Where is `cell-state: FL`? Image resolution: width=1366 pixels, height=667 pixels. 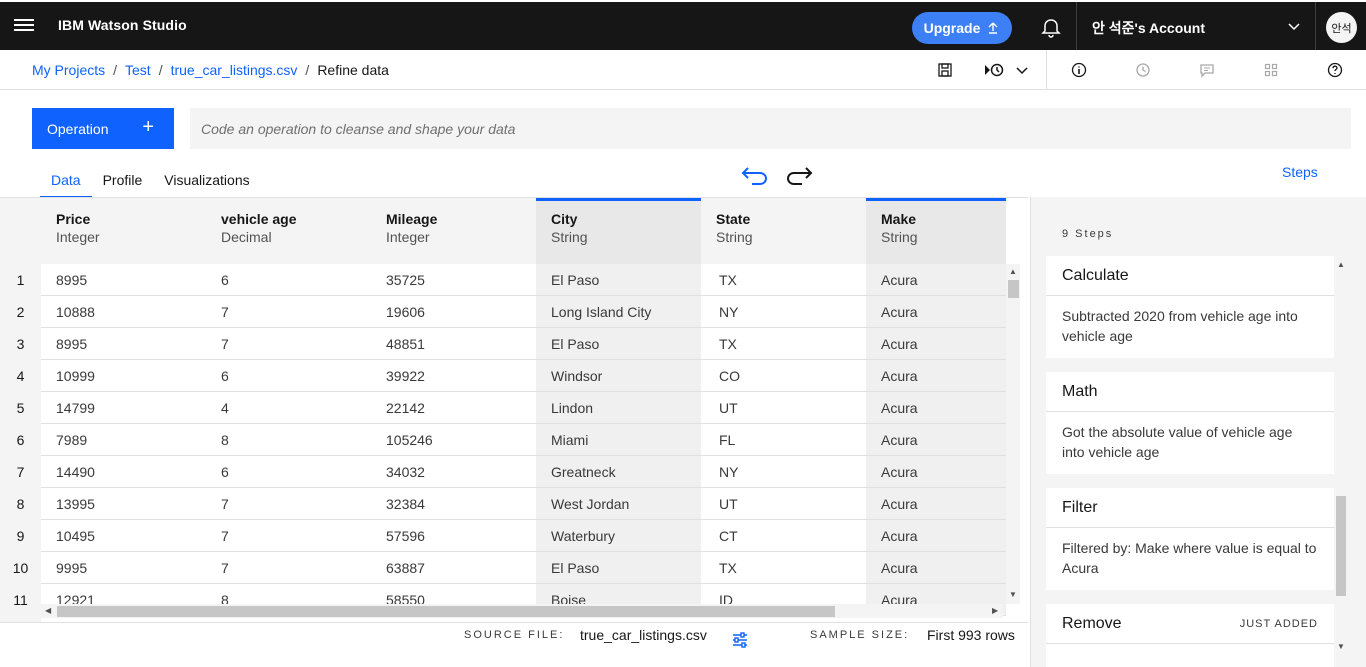 cell-state: FL is located at coordinates (783, 439).